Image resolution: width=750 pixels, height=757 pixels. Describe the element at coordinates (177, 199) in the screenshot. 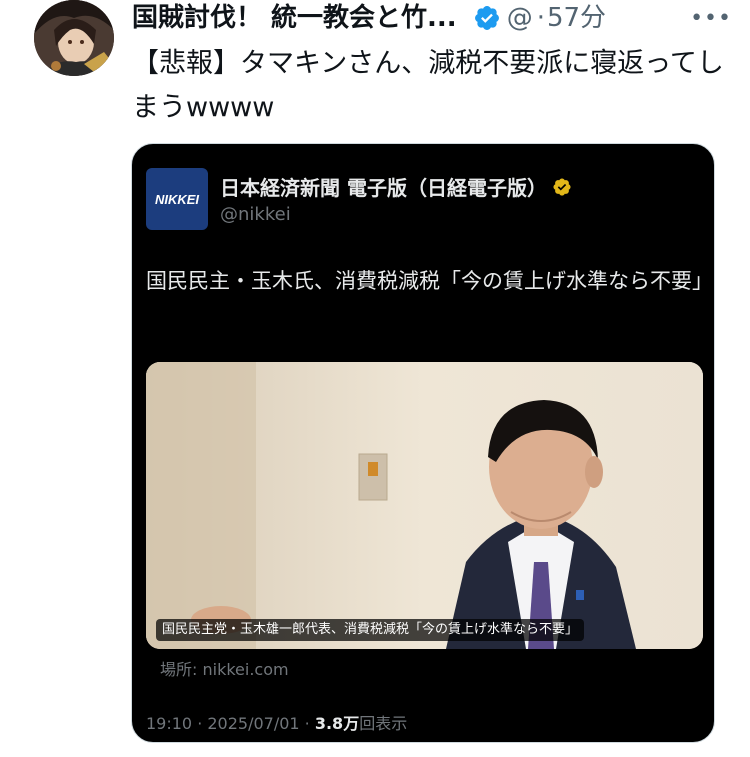

I see `nikkei-logo: NIKKEI` at that location.